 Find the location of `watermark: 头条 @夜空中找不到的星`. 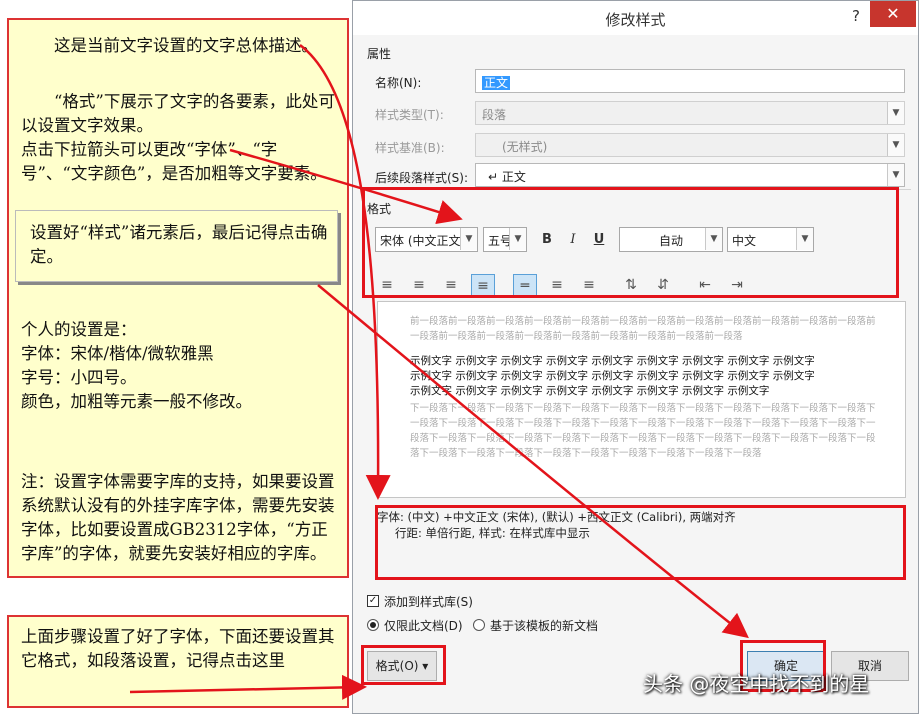

watermark: 头条 @夜空中找不到的星 is located at coordinates (756, 684).